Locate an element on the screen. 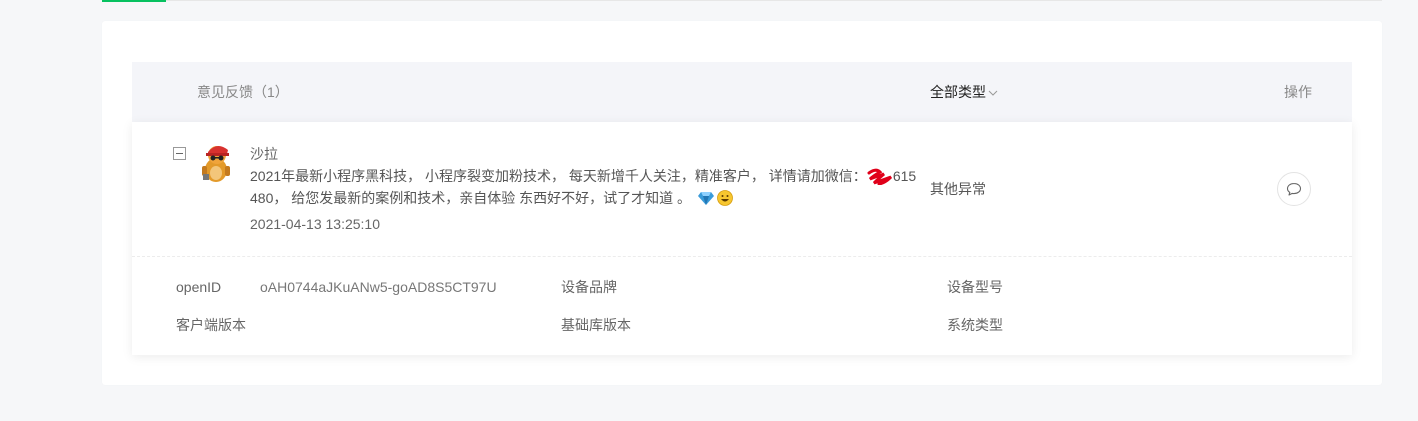 This screenshot has height=421, width=1418. client-version-label: 客户端版本 is located at coordinates (211, 325).